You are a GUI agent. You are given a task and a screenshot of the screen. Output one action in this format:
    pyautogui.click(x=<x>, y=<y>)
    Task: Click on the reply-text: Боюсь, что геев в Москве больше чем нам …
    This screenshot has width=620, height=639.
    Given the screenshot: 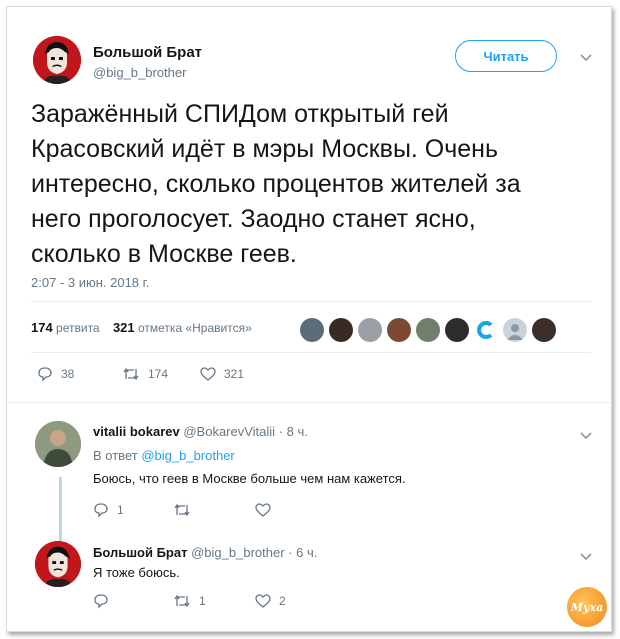 What is the action you would take?
    pyautogui.click(x=249, y=478)
    